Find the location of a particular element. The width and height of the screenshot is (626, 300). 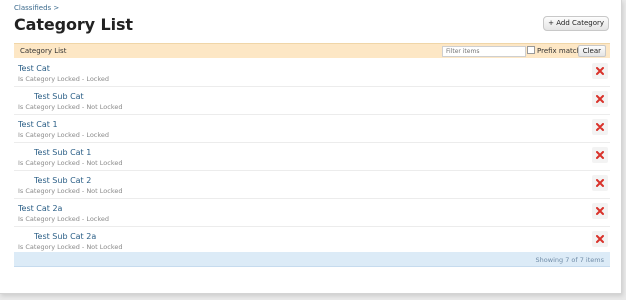

list-item: Test Cat Is Category Locked - Locked is located at coordinates (312, 73).